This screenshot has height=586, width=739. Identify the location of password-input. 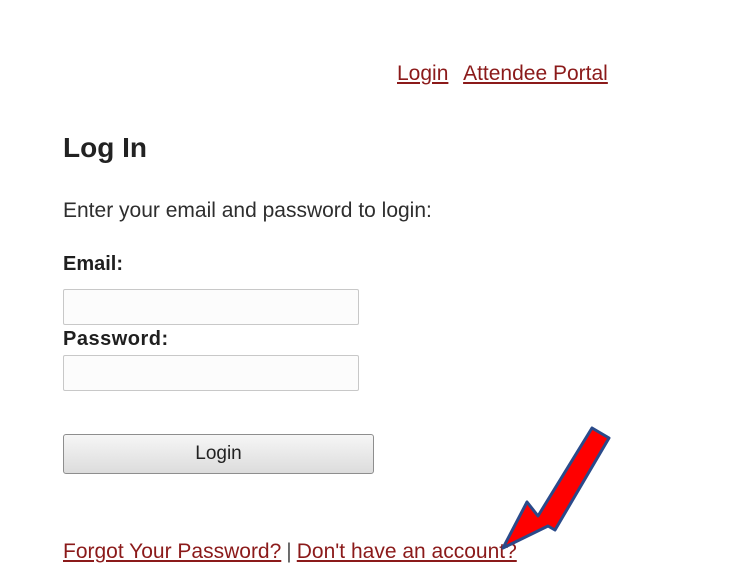
(211, 373).